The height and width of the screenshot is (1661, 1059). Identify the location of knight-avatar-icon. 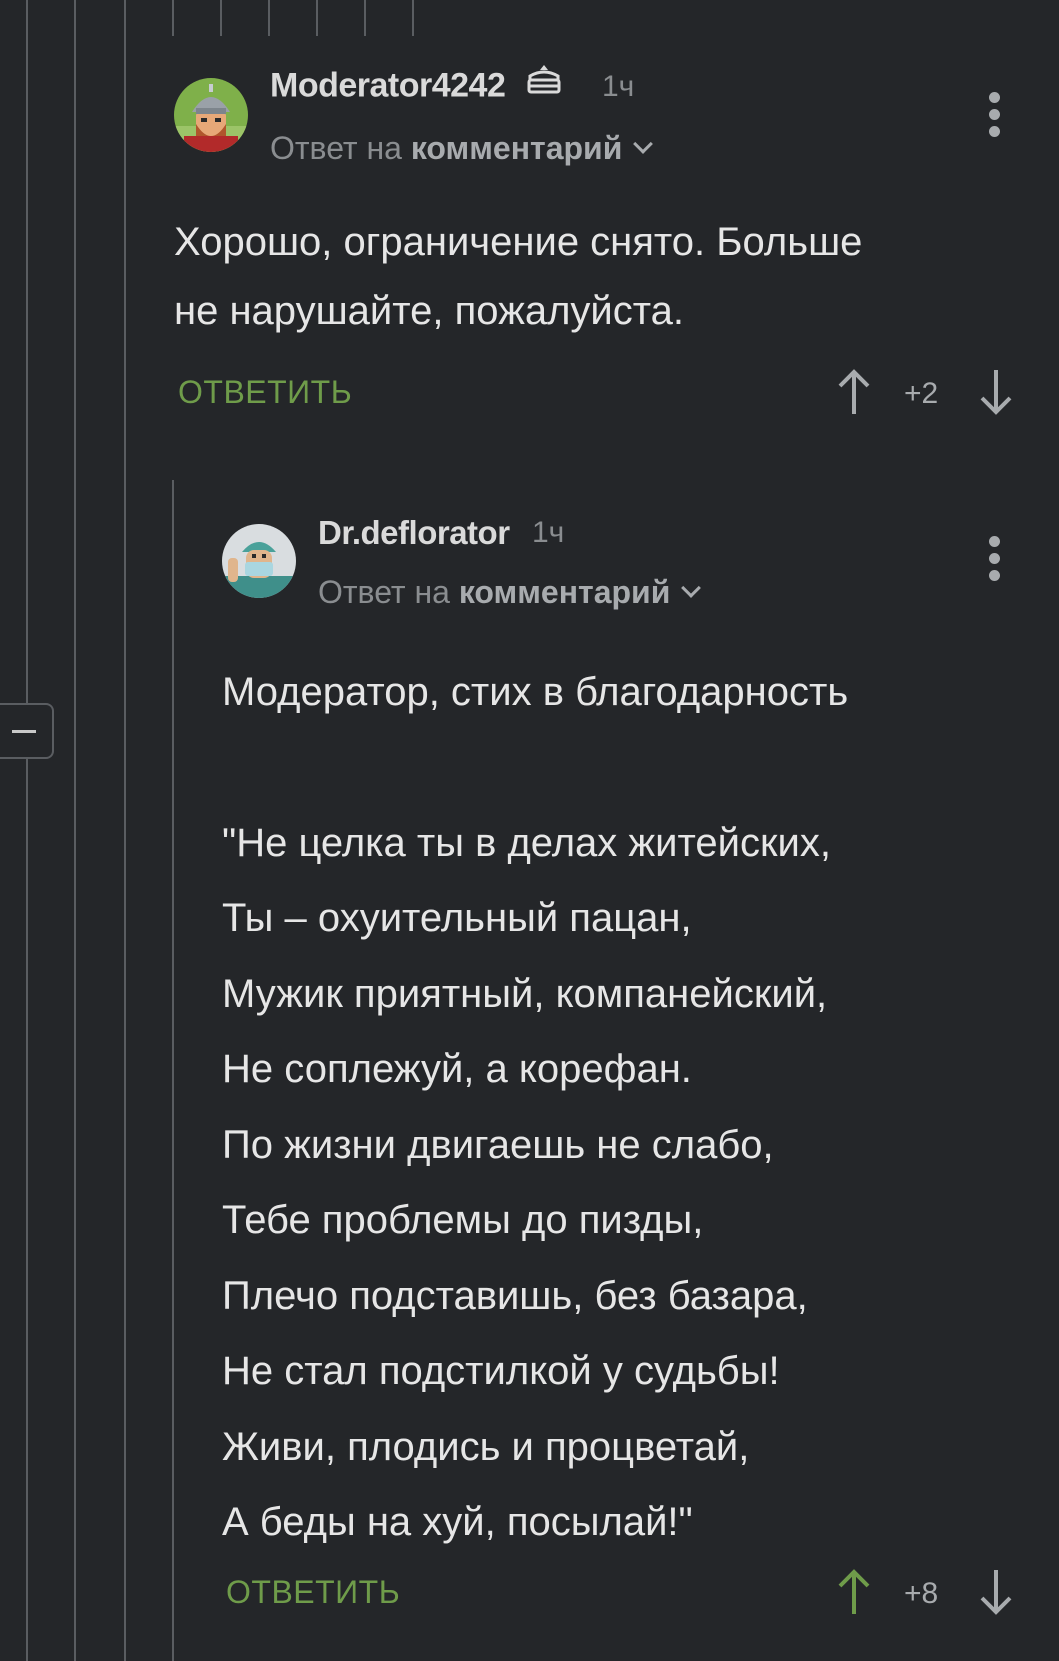
(211, 115).